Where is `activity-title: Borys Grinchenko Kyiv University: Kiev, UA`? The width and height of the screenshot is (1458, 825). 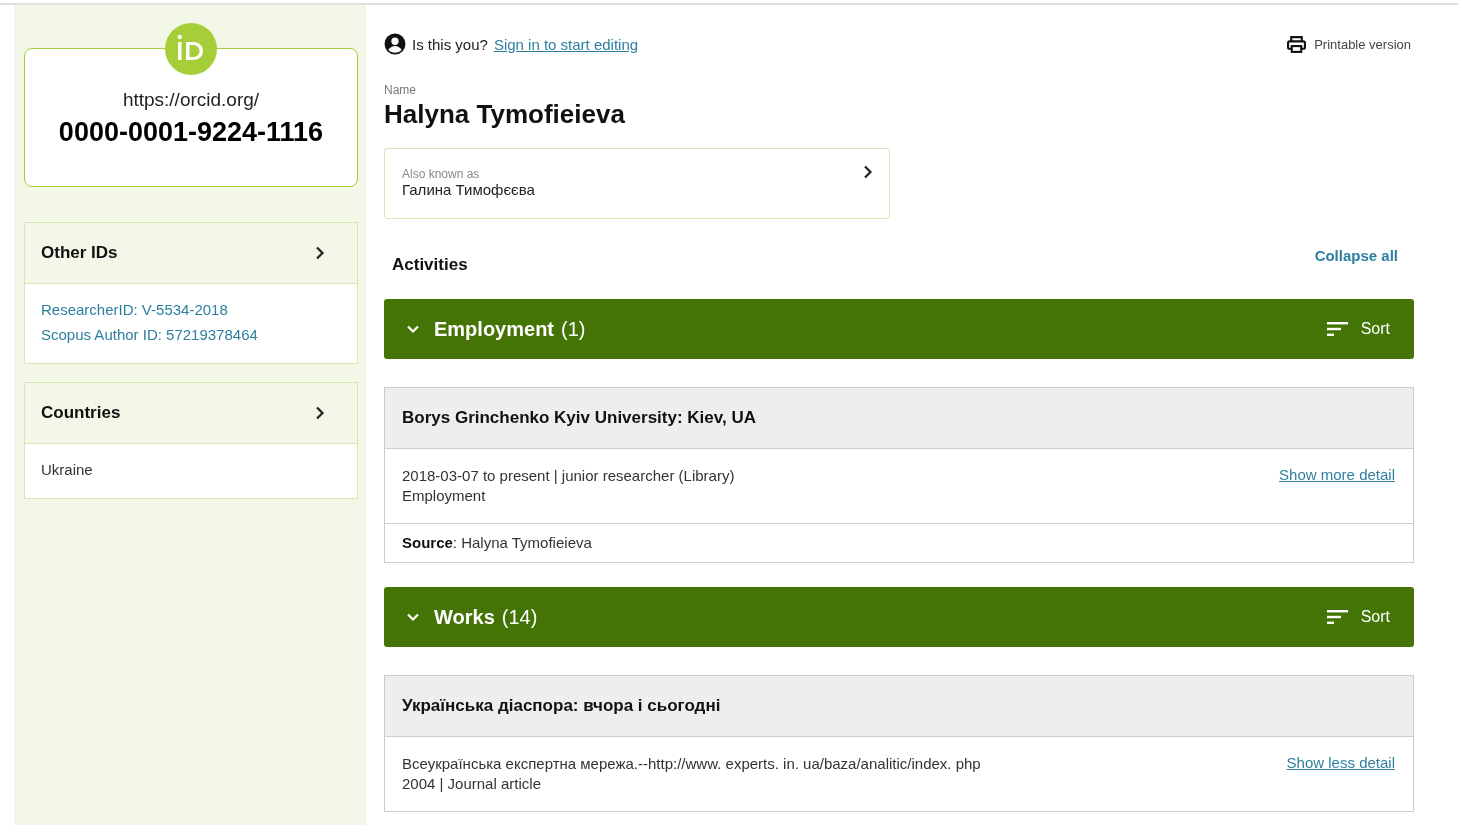 activity-title: Borys Grinchenko Kyiv University: Kiev, UA is located at coordinates (899, 418).